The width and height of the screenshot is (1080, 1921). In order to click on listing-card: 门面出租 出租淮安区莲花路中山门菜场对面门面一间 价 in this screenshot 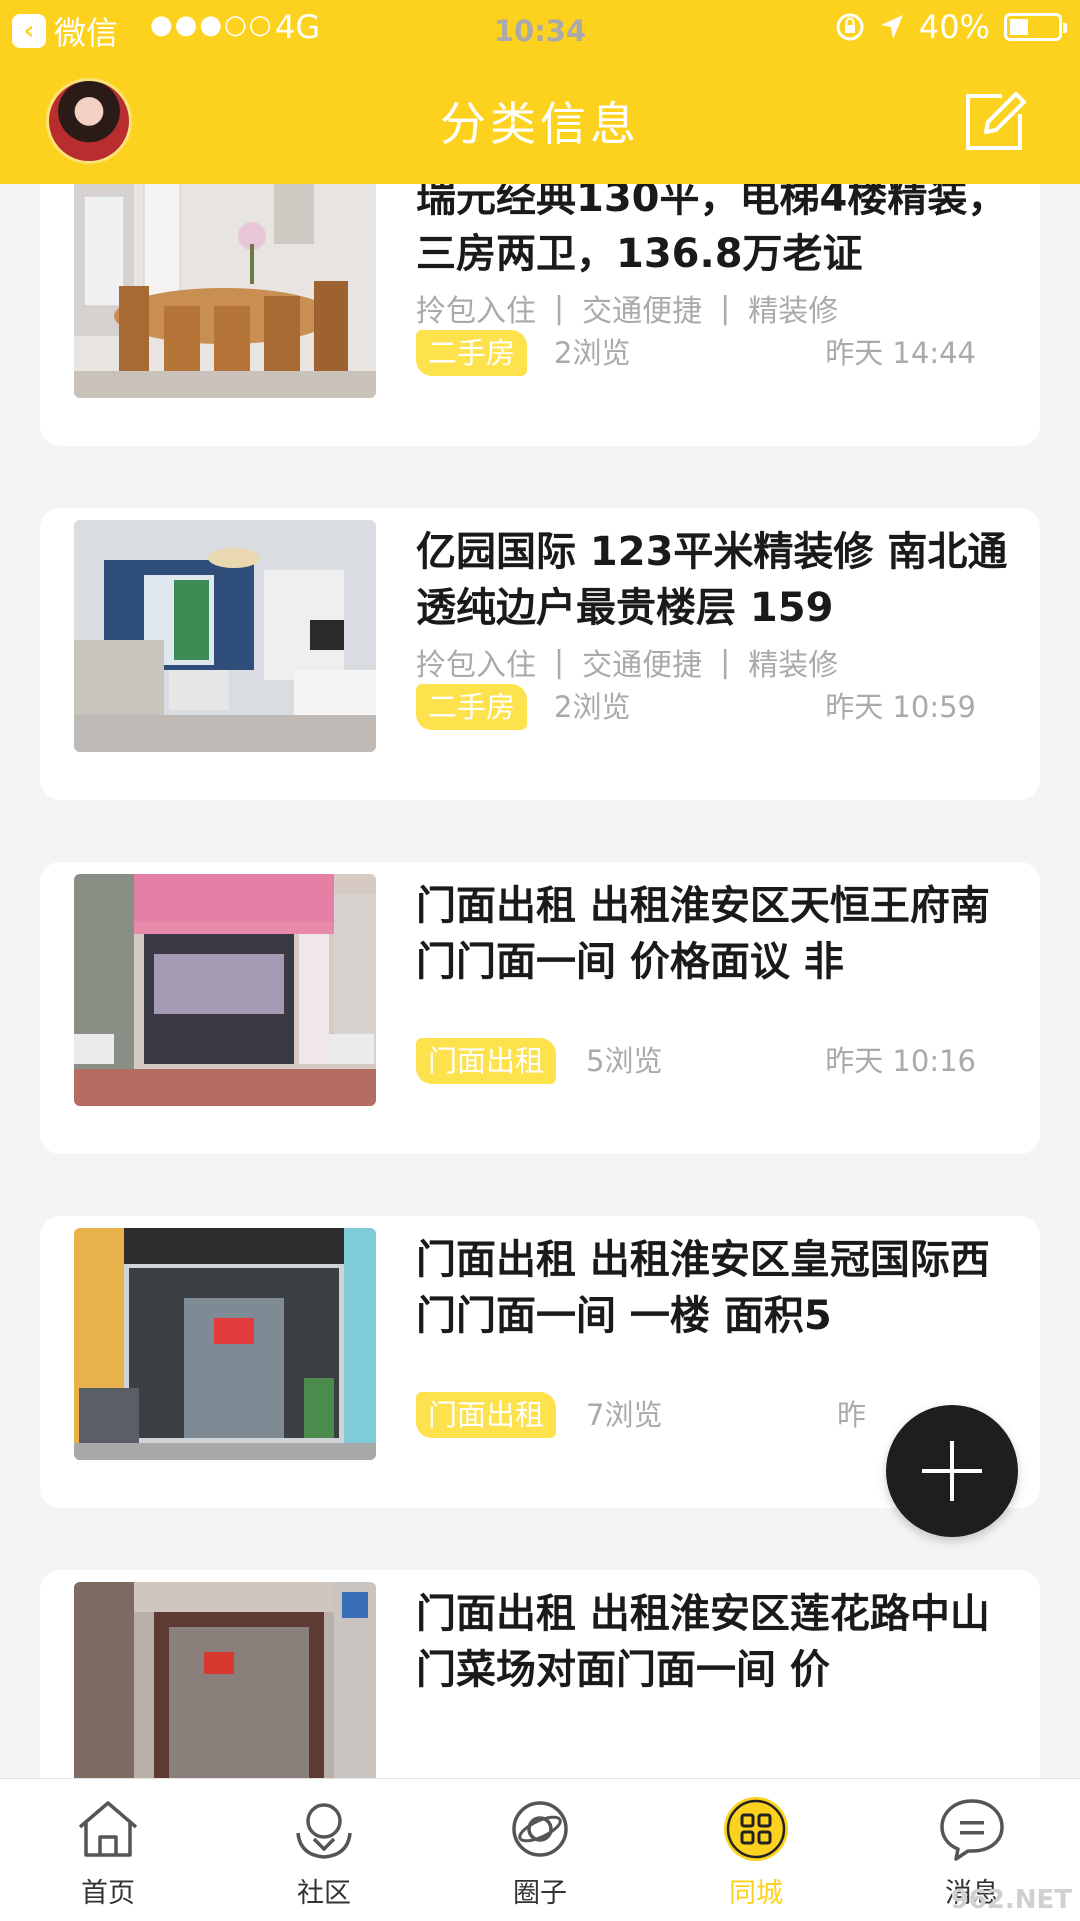, I will do `click(540, 1674)`.